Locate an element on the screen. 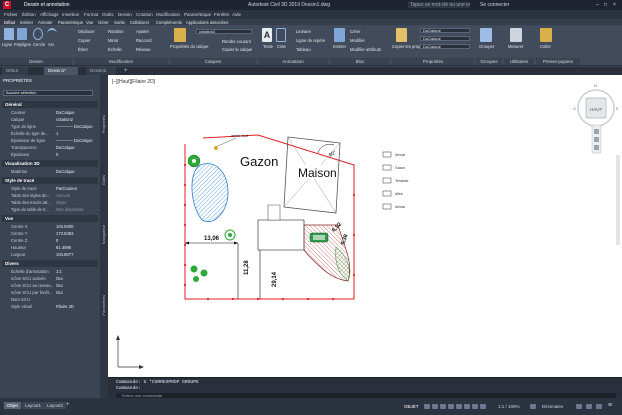  tab-view: Vue is located at coordinates (89, 22).